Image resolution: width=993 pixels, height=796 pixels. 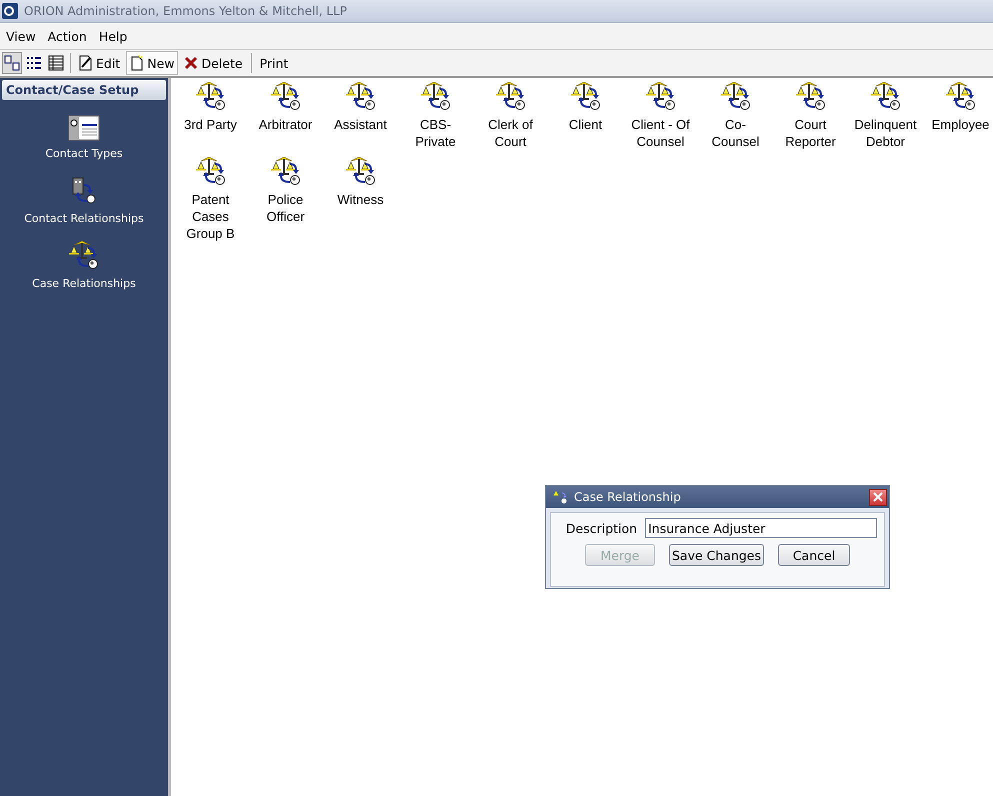 What do you see at coordinates (210, 199) in the screenshot?
I see `relationship-item: Patent Cases Group B` at bounding box center [210, 199].